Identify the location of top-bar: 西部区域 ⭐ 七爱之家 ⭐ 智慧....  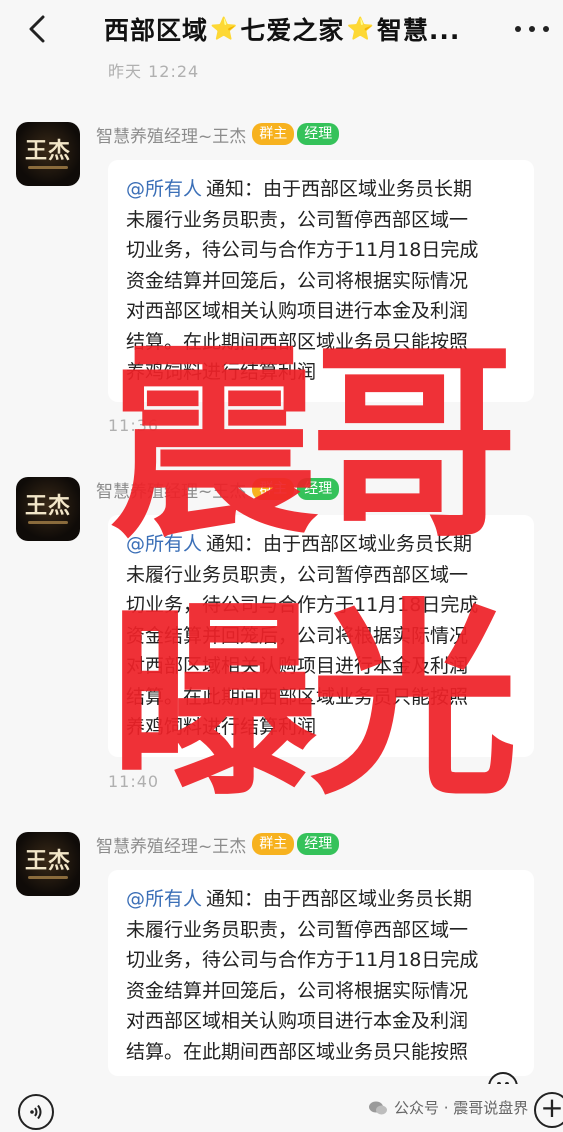
(281, 30).